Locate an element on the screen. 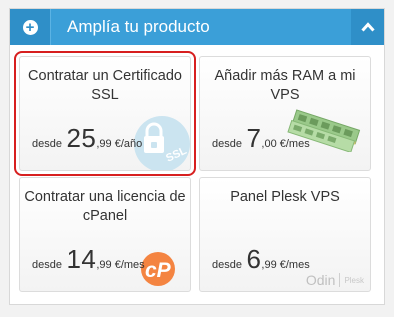  panel-header: + Amplía tu producto is located at coordinates (197, 27).